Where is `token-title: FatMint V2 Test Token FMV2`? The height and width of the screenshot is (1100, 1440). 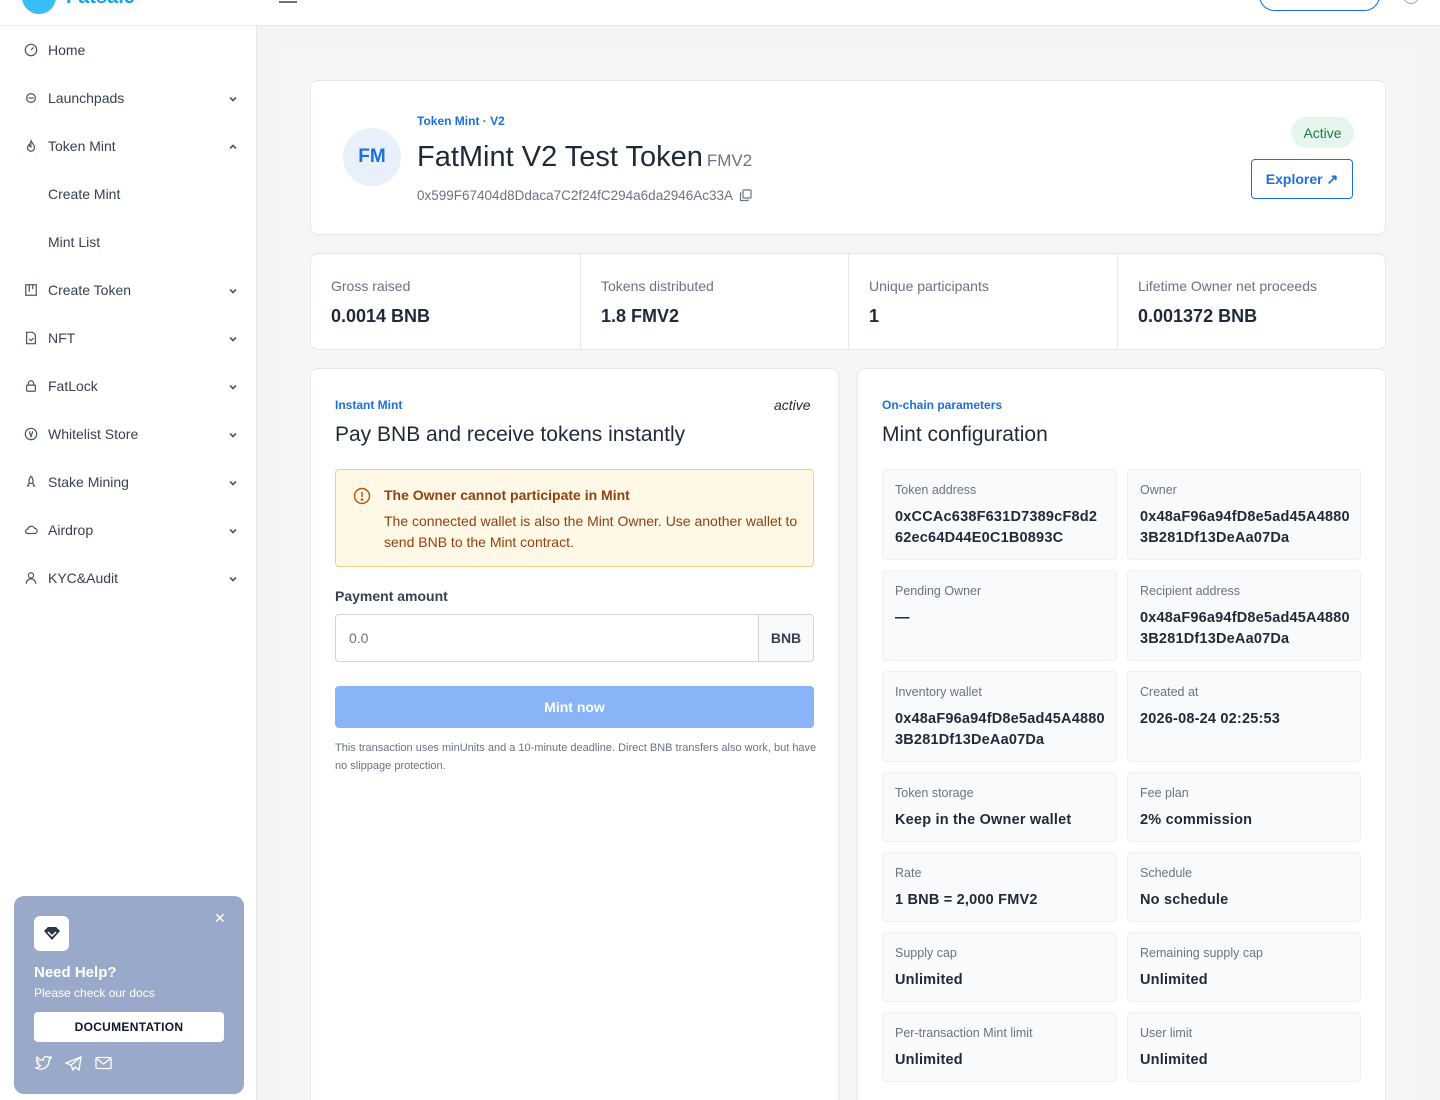 token-title: FatMint V2 Test Token FMV2 is located at coordinates (584, 157).